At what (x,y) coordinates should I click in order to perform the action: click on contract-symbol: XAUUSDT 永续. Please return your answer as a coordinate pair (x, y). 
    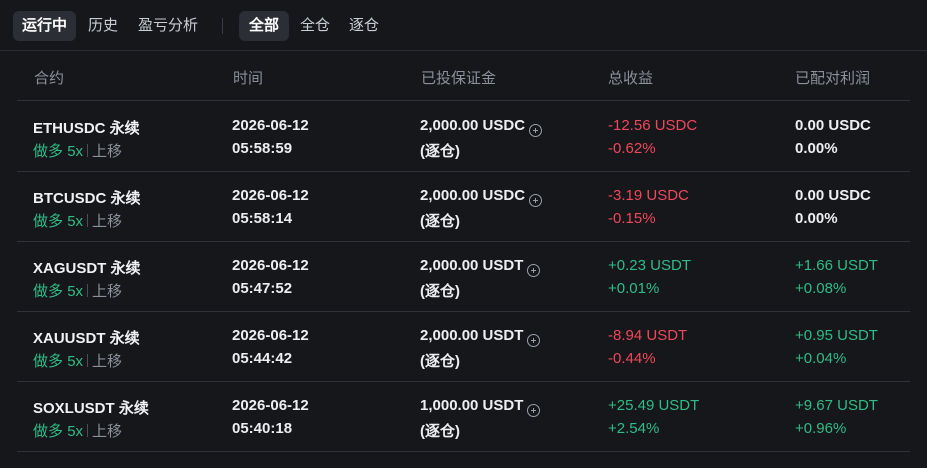
    Looking at the image, I should click on (86, 337).